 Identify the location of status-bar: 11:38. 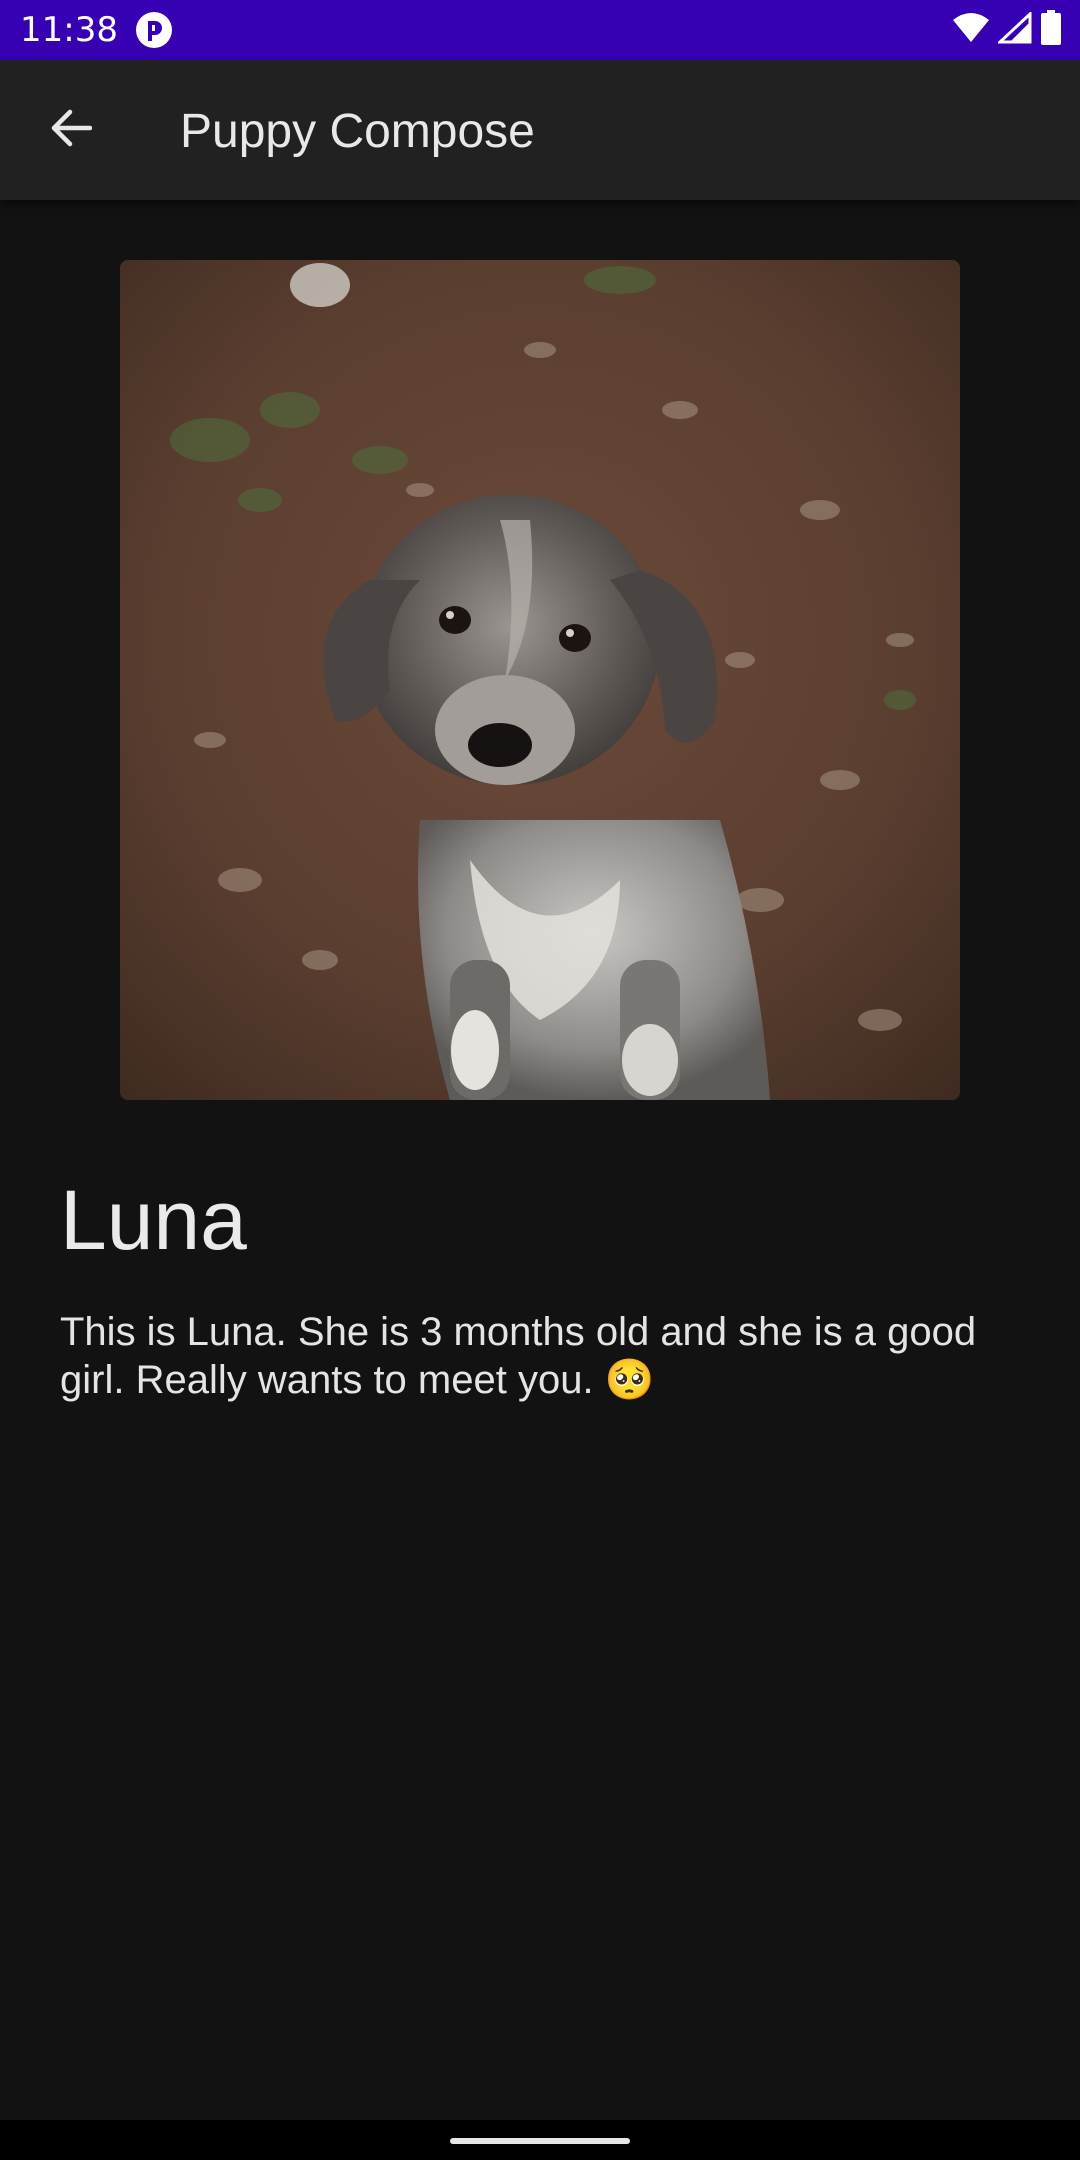
(540, 30).